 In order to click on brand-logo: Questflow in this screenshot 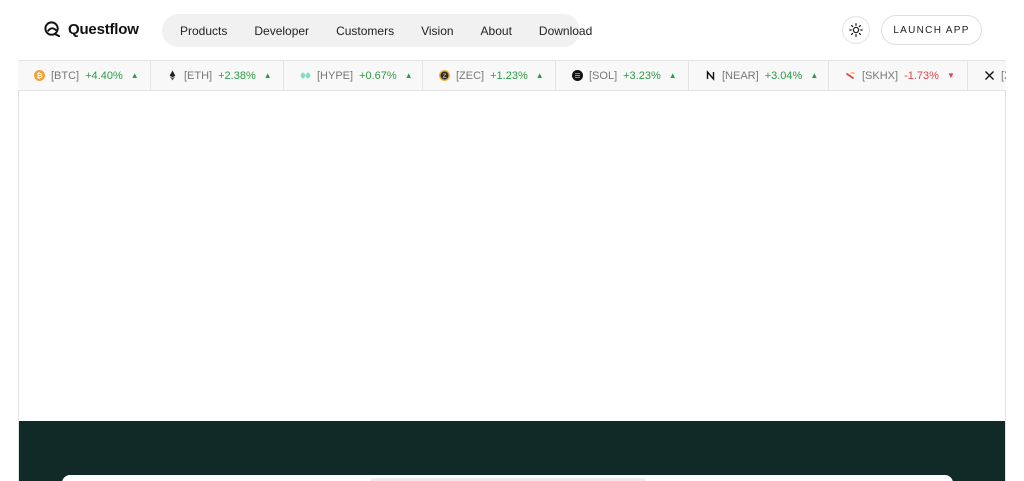, I will do `click(91, 29)`.